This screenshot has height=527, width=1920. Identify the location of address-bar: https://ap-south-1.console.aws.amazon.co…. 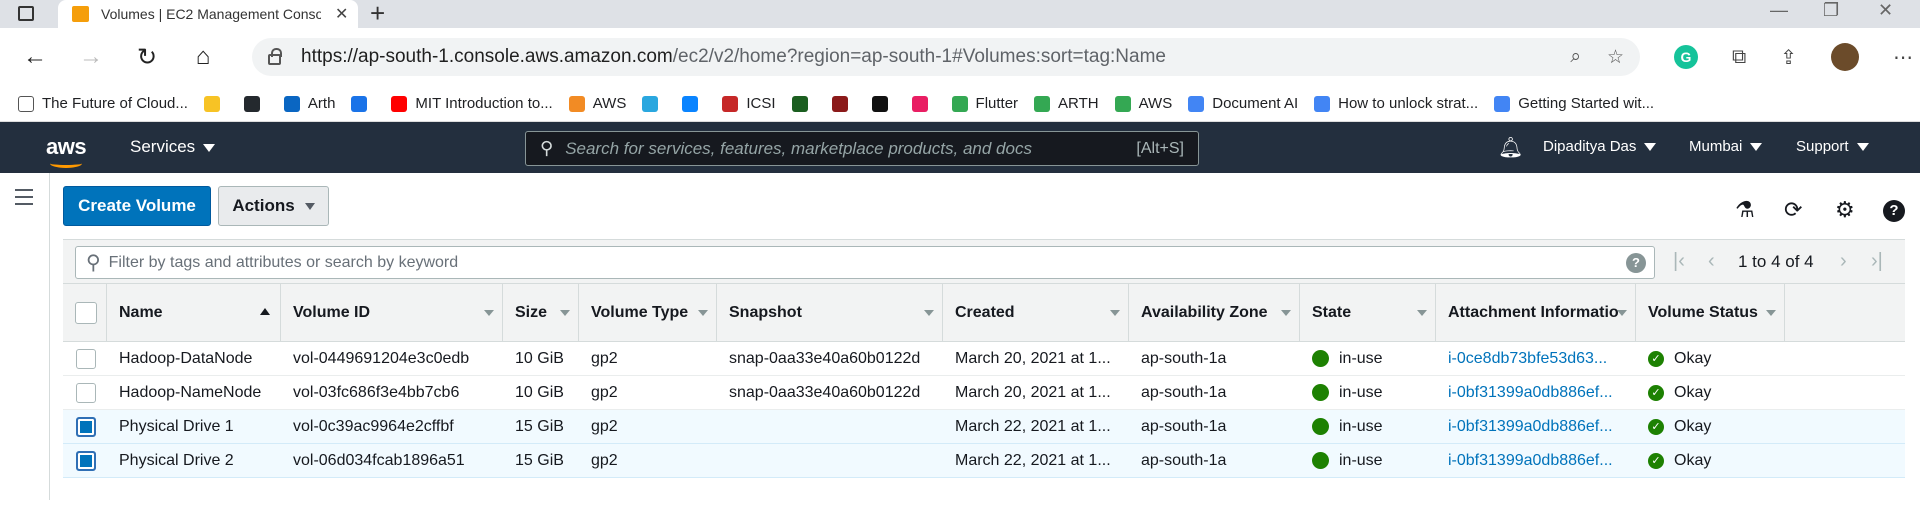
(946, 57).